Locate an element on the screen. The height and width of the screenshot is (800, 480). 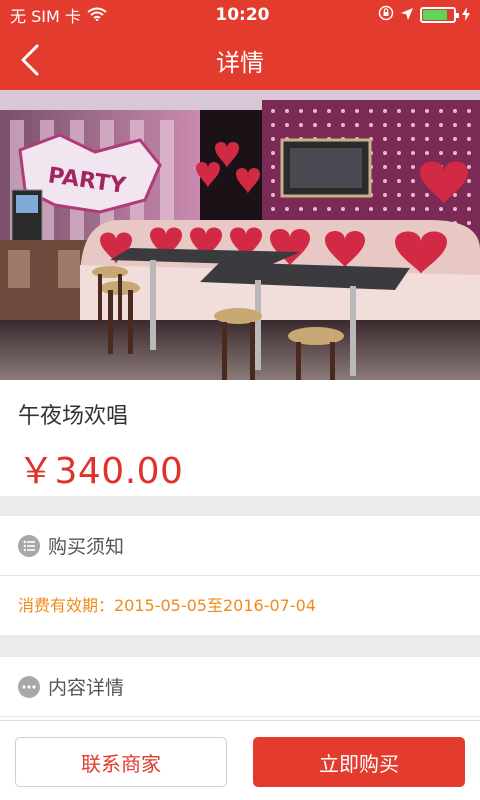
purchase-notice-section: 购买须知 消费有效期：2015-05-05至2016-07-04 is located at coordinates (240, 575).